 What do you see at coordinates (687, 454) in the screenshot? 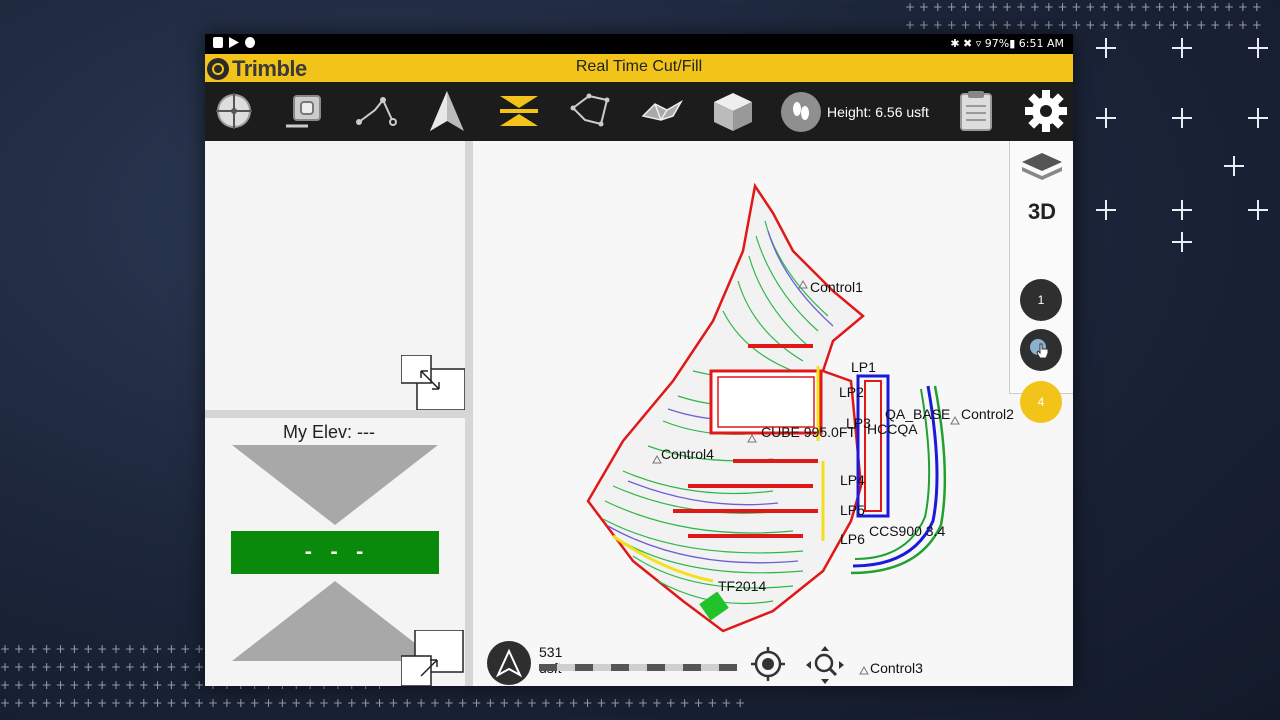
I see `map-label-control4: Control4` at bounding box center [687, 454].